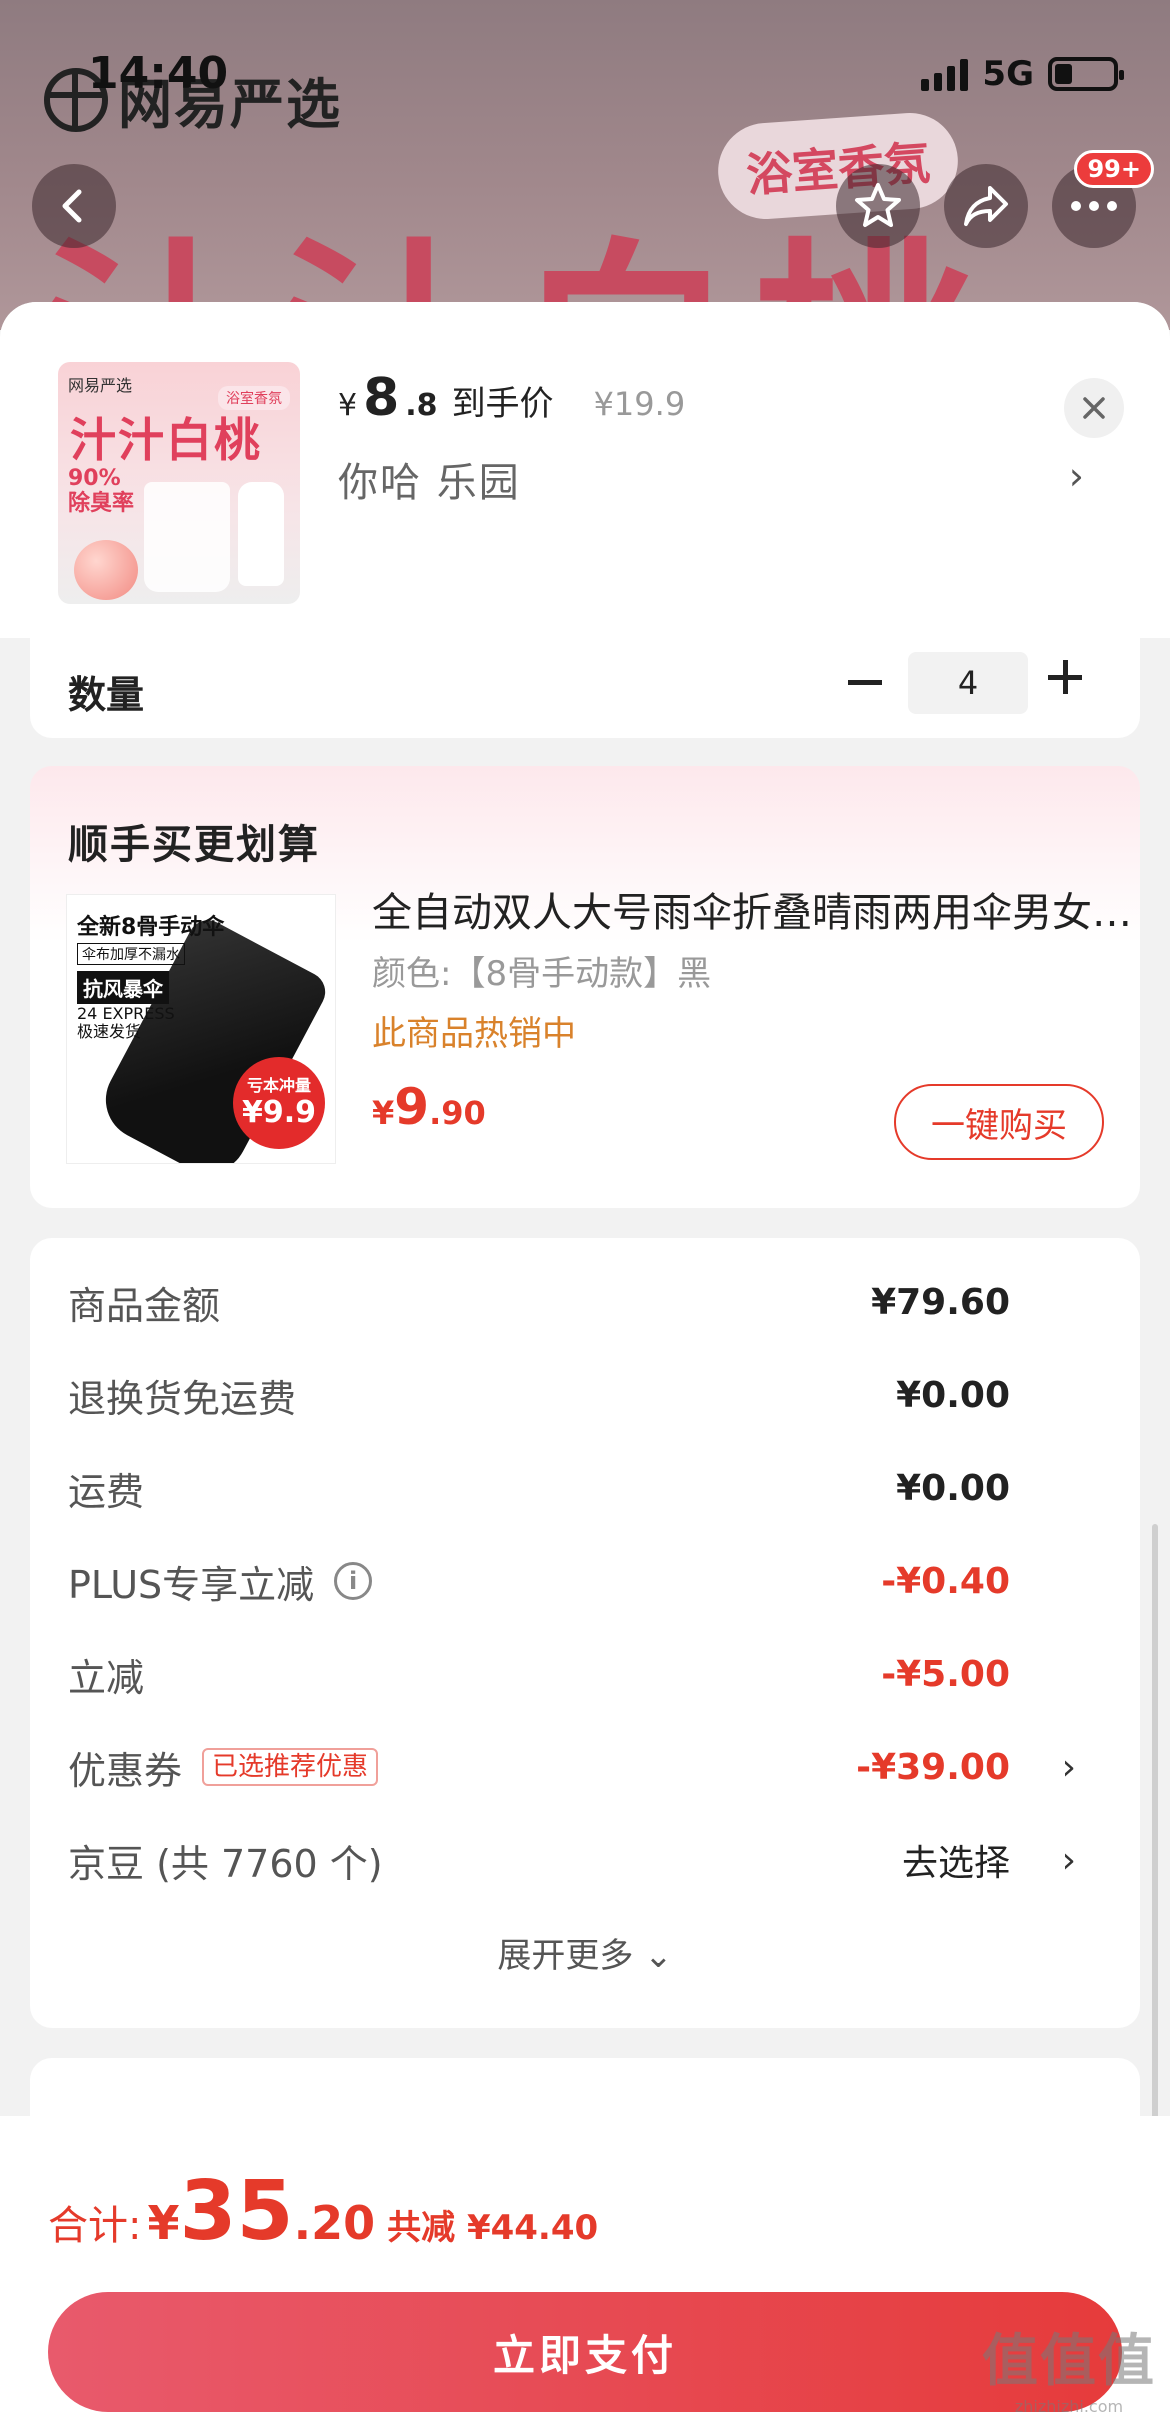  What do you see at coordinates (945, 1581) in the screenshot?
I see `summary-value: -¥0.40` at bounding box center [945, 1581].